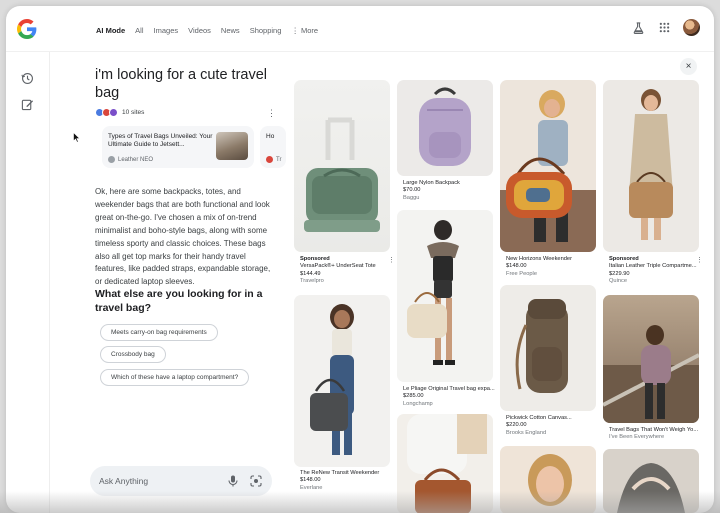 Image resolution: width=720 pixels, height=513 pixels. Describe the element at coordinates (123, 481) in the screenshot. I see `ask-input: Ask Anything` at that location.